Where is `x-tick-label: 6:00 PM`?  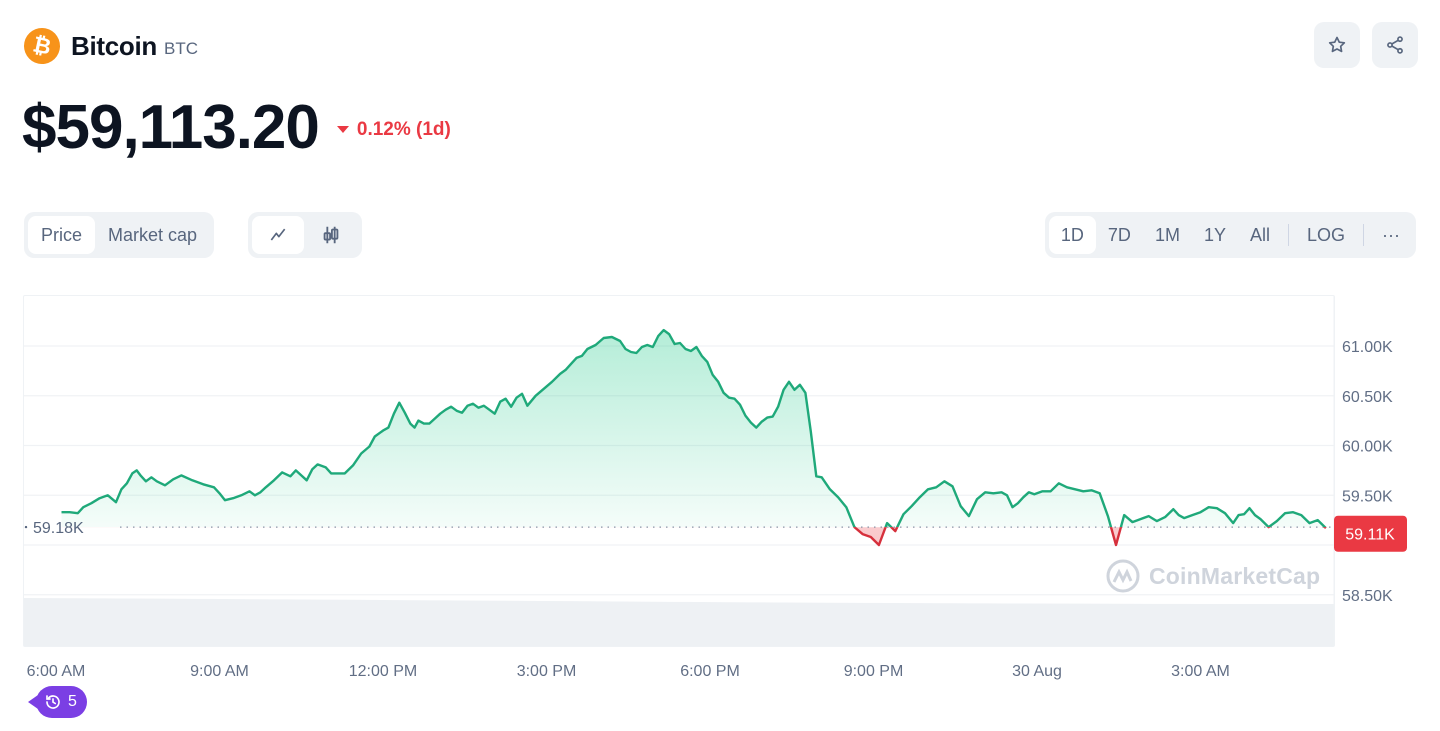 x-tick-label: 6:00 PM is located at coordinates (710, 671).